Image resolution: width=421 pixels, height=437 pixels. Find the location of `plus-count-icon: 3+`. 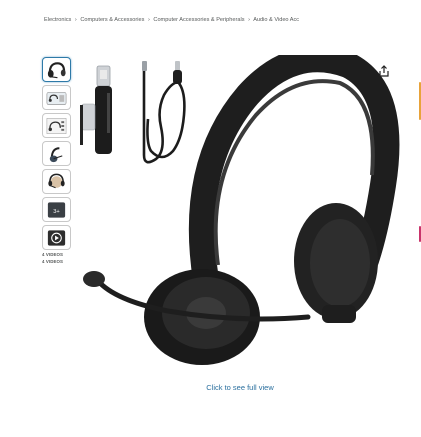

plus-count-icon: 3+ is located at coordinates (56, 209).